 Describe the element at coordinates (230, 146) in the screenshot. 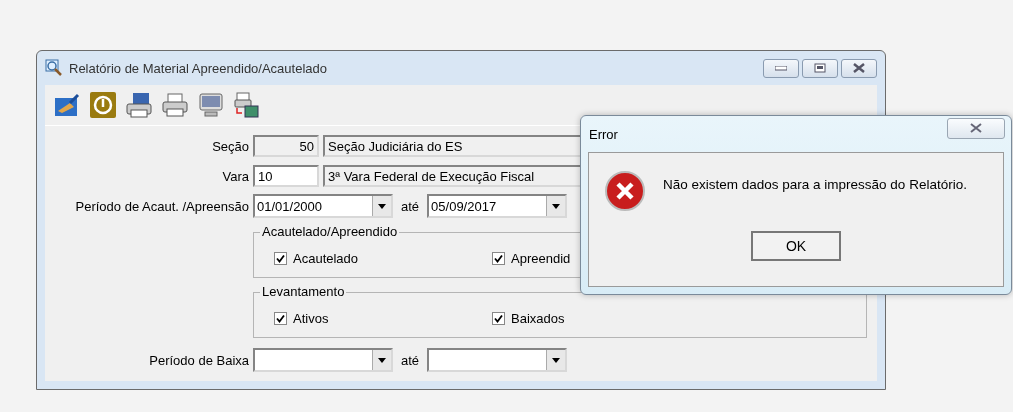

I see `field-label: Seção` at that location.